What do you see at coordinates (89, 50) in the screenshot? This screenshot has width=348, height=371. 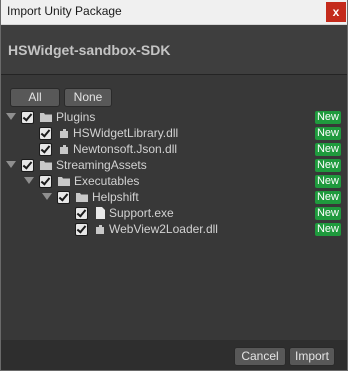 I see `package-name: HSWidget-sandbox-SDK` at bounding box center [89, 50].